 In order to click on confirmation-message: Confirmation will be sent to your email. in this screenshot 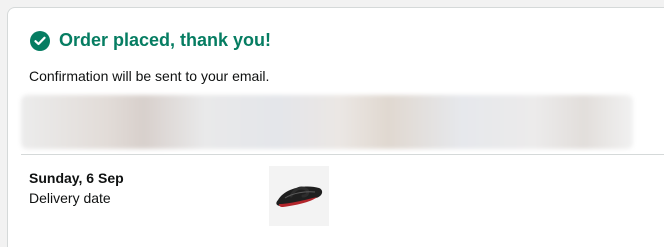, I will do `click(149, 76)`.